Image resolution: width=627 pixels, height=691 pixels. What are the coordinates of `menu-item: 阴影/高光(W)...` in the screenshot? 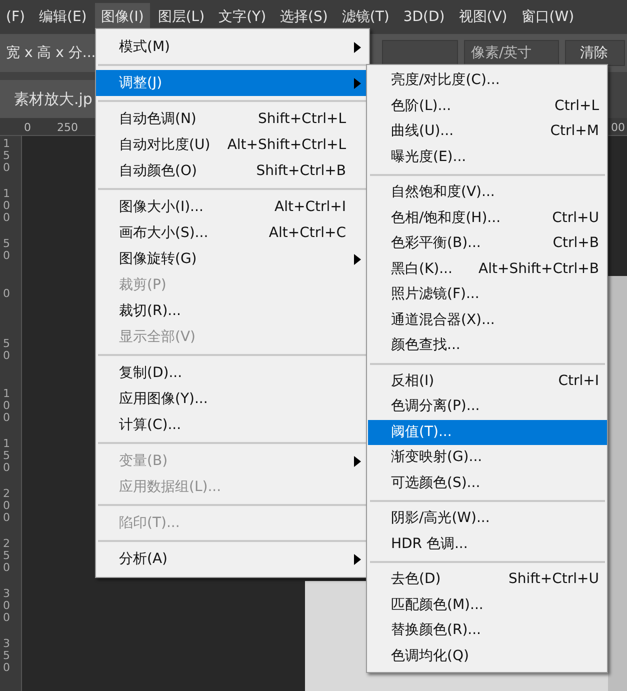 It's located at (487, 519).